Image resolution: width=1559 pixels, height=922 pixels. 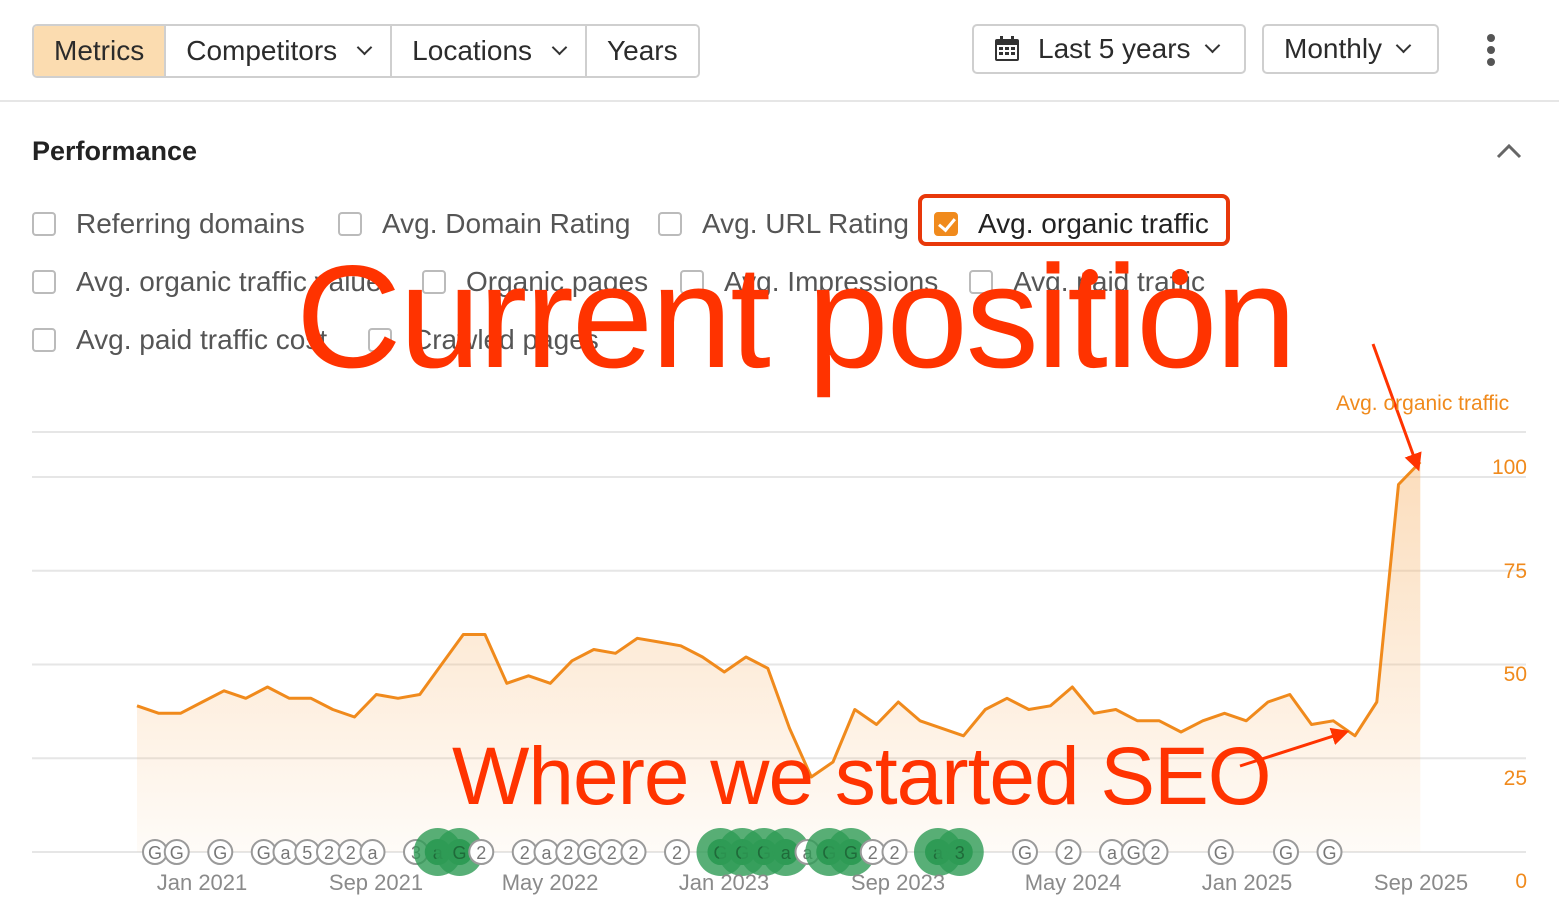 I want to click on y-tick-label: 100, so click(x=1509, y=467).